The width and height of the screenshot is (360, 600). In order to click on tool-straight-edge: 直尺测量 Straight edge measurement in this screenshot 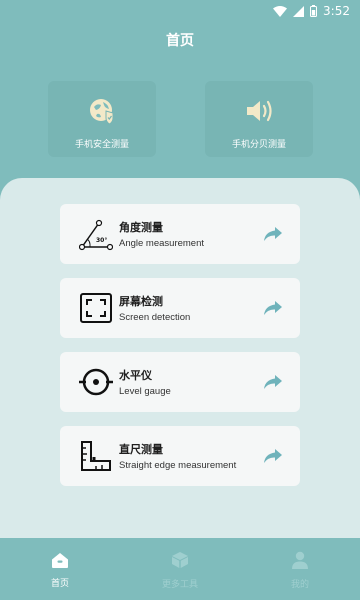, I will do `click(180, 456)`.